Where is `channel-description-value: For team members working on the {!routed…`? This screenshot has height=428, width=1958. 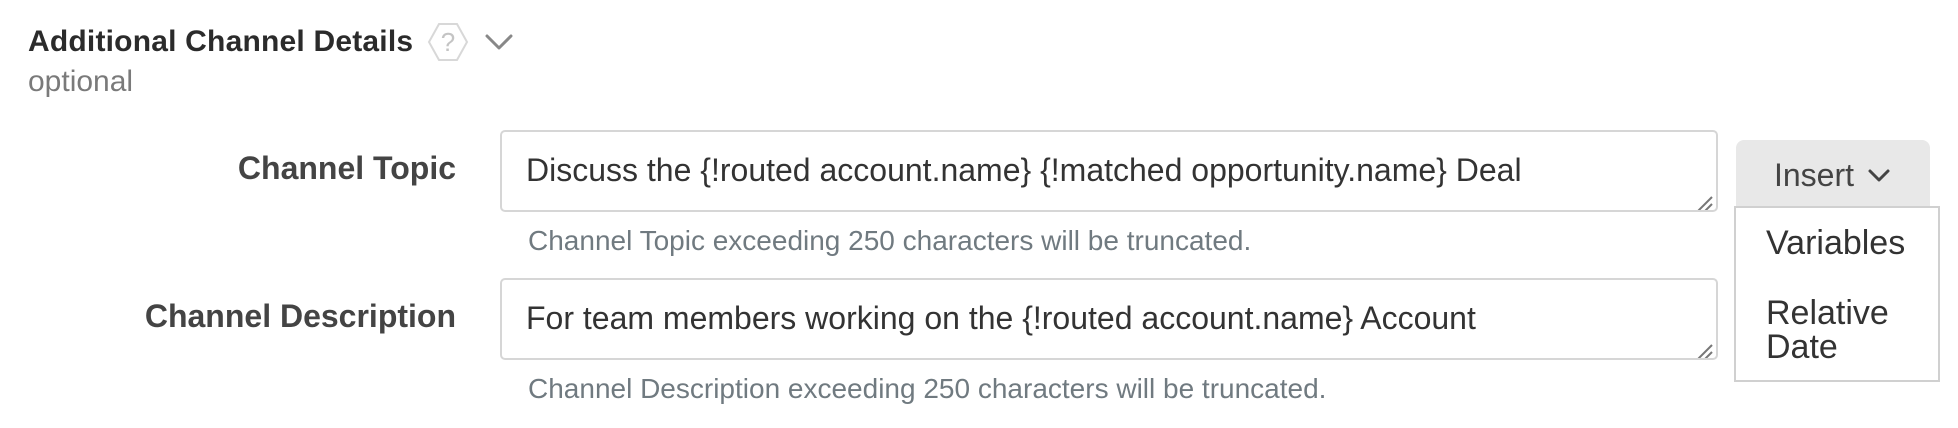 channel-description-value: For team members working on the {!routed… is located at coordinates (1001, 318).